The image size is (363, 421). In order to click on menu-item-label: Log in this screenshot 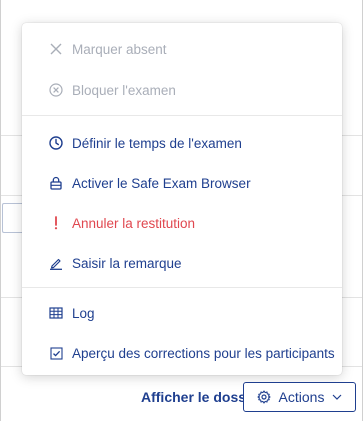, I will do `click(83, 313)`.